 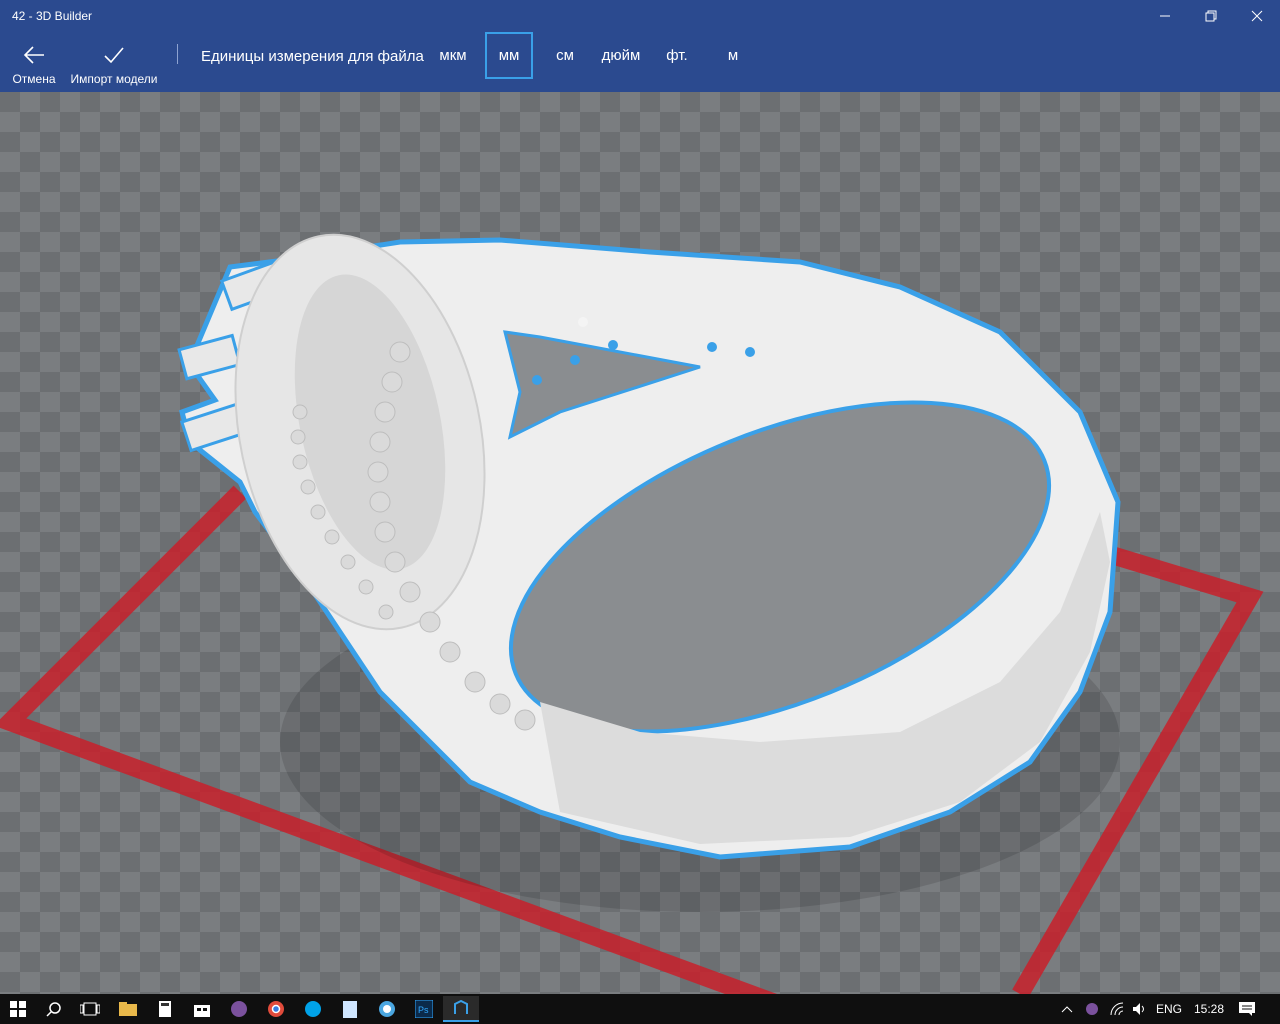 I want to click on chrome-icon, so click(x=276, y=1009).